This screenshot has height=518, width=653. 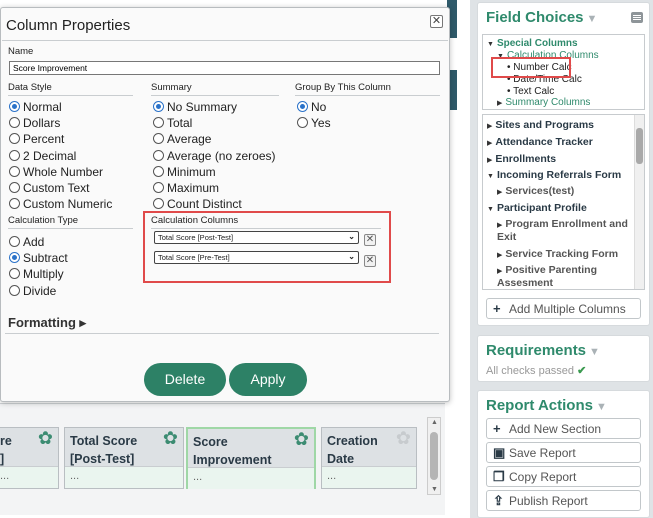 I want to click on radio-divide: Divide, so click(x=32, y=291).